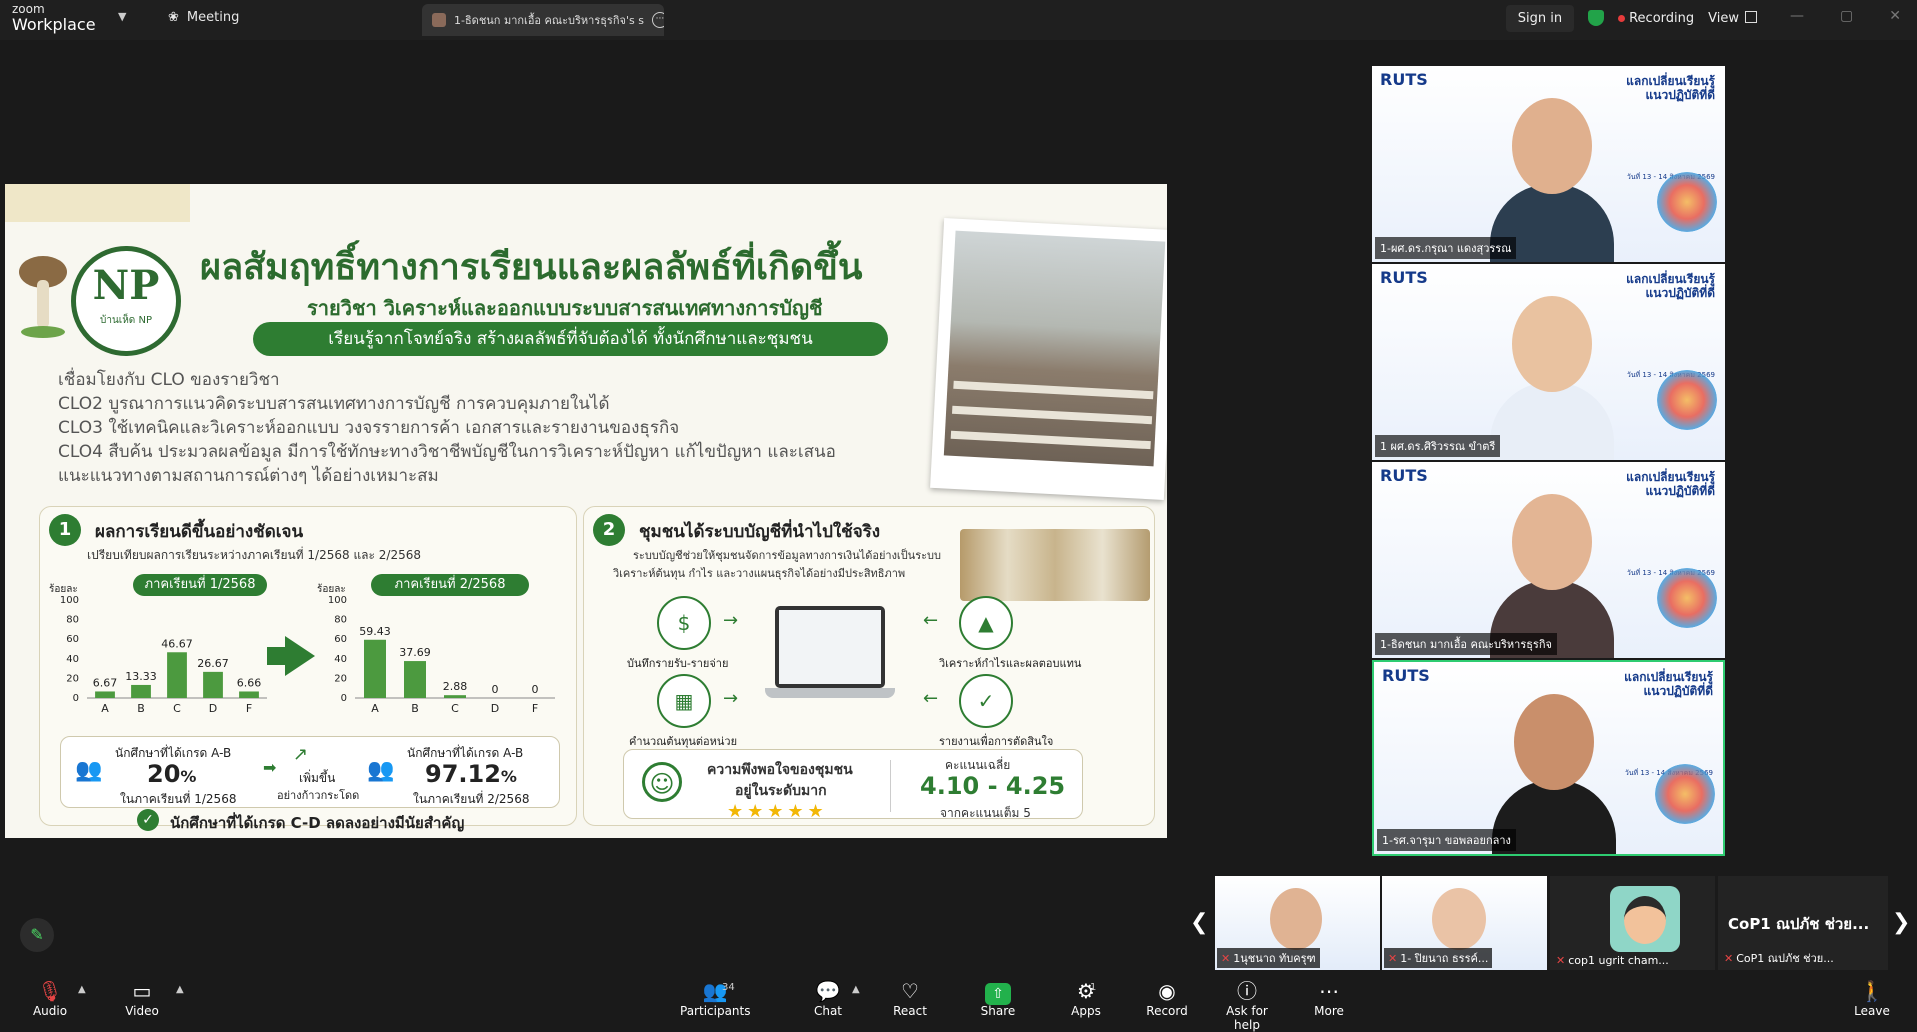 Image resolution: width=1917 pixels, height=1032 pixels. Describe the element at coordinates (993, 786) in the screenshot. I see `score-value: 4.10 - 4.25` at that location.